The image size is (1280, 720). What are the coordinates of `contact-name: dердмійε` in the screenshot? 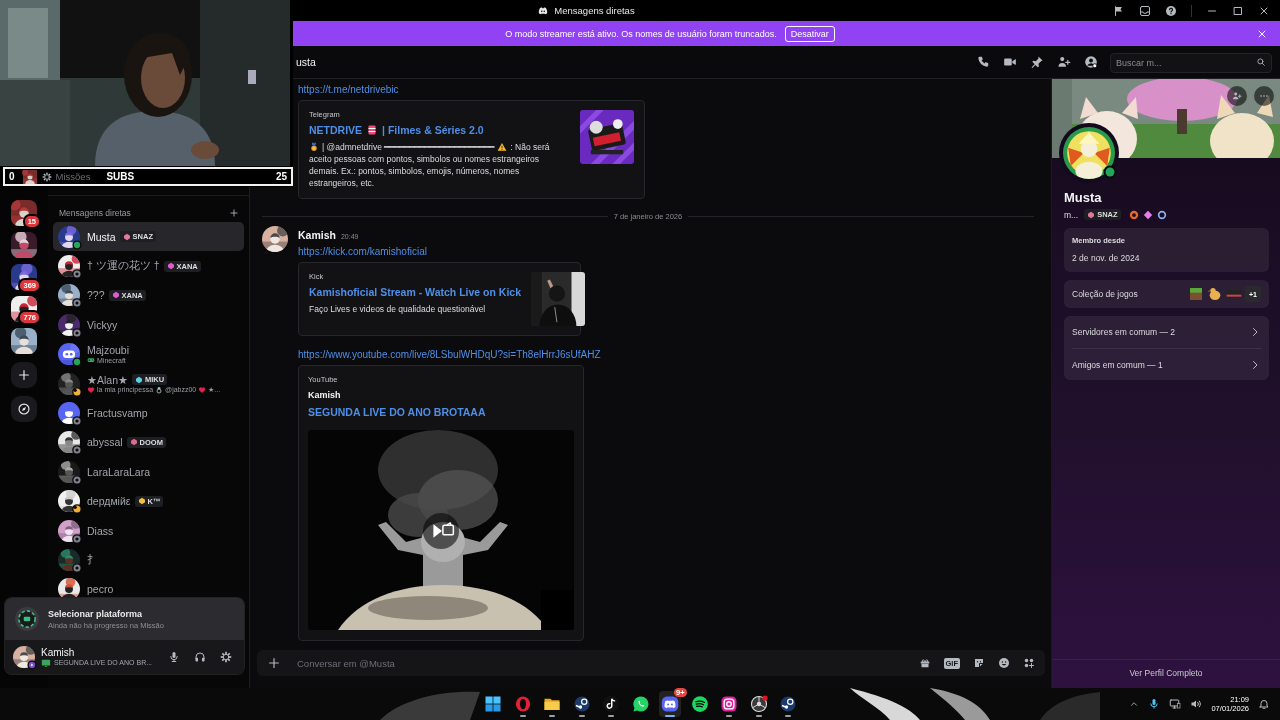 It's located at (109, 501).